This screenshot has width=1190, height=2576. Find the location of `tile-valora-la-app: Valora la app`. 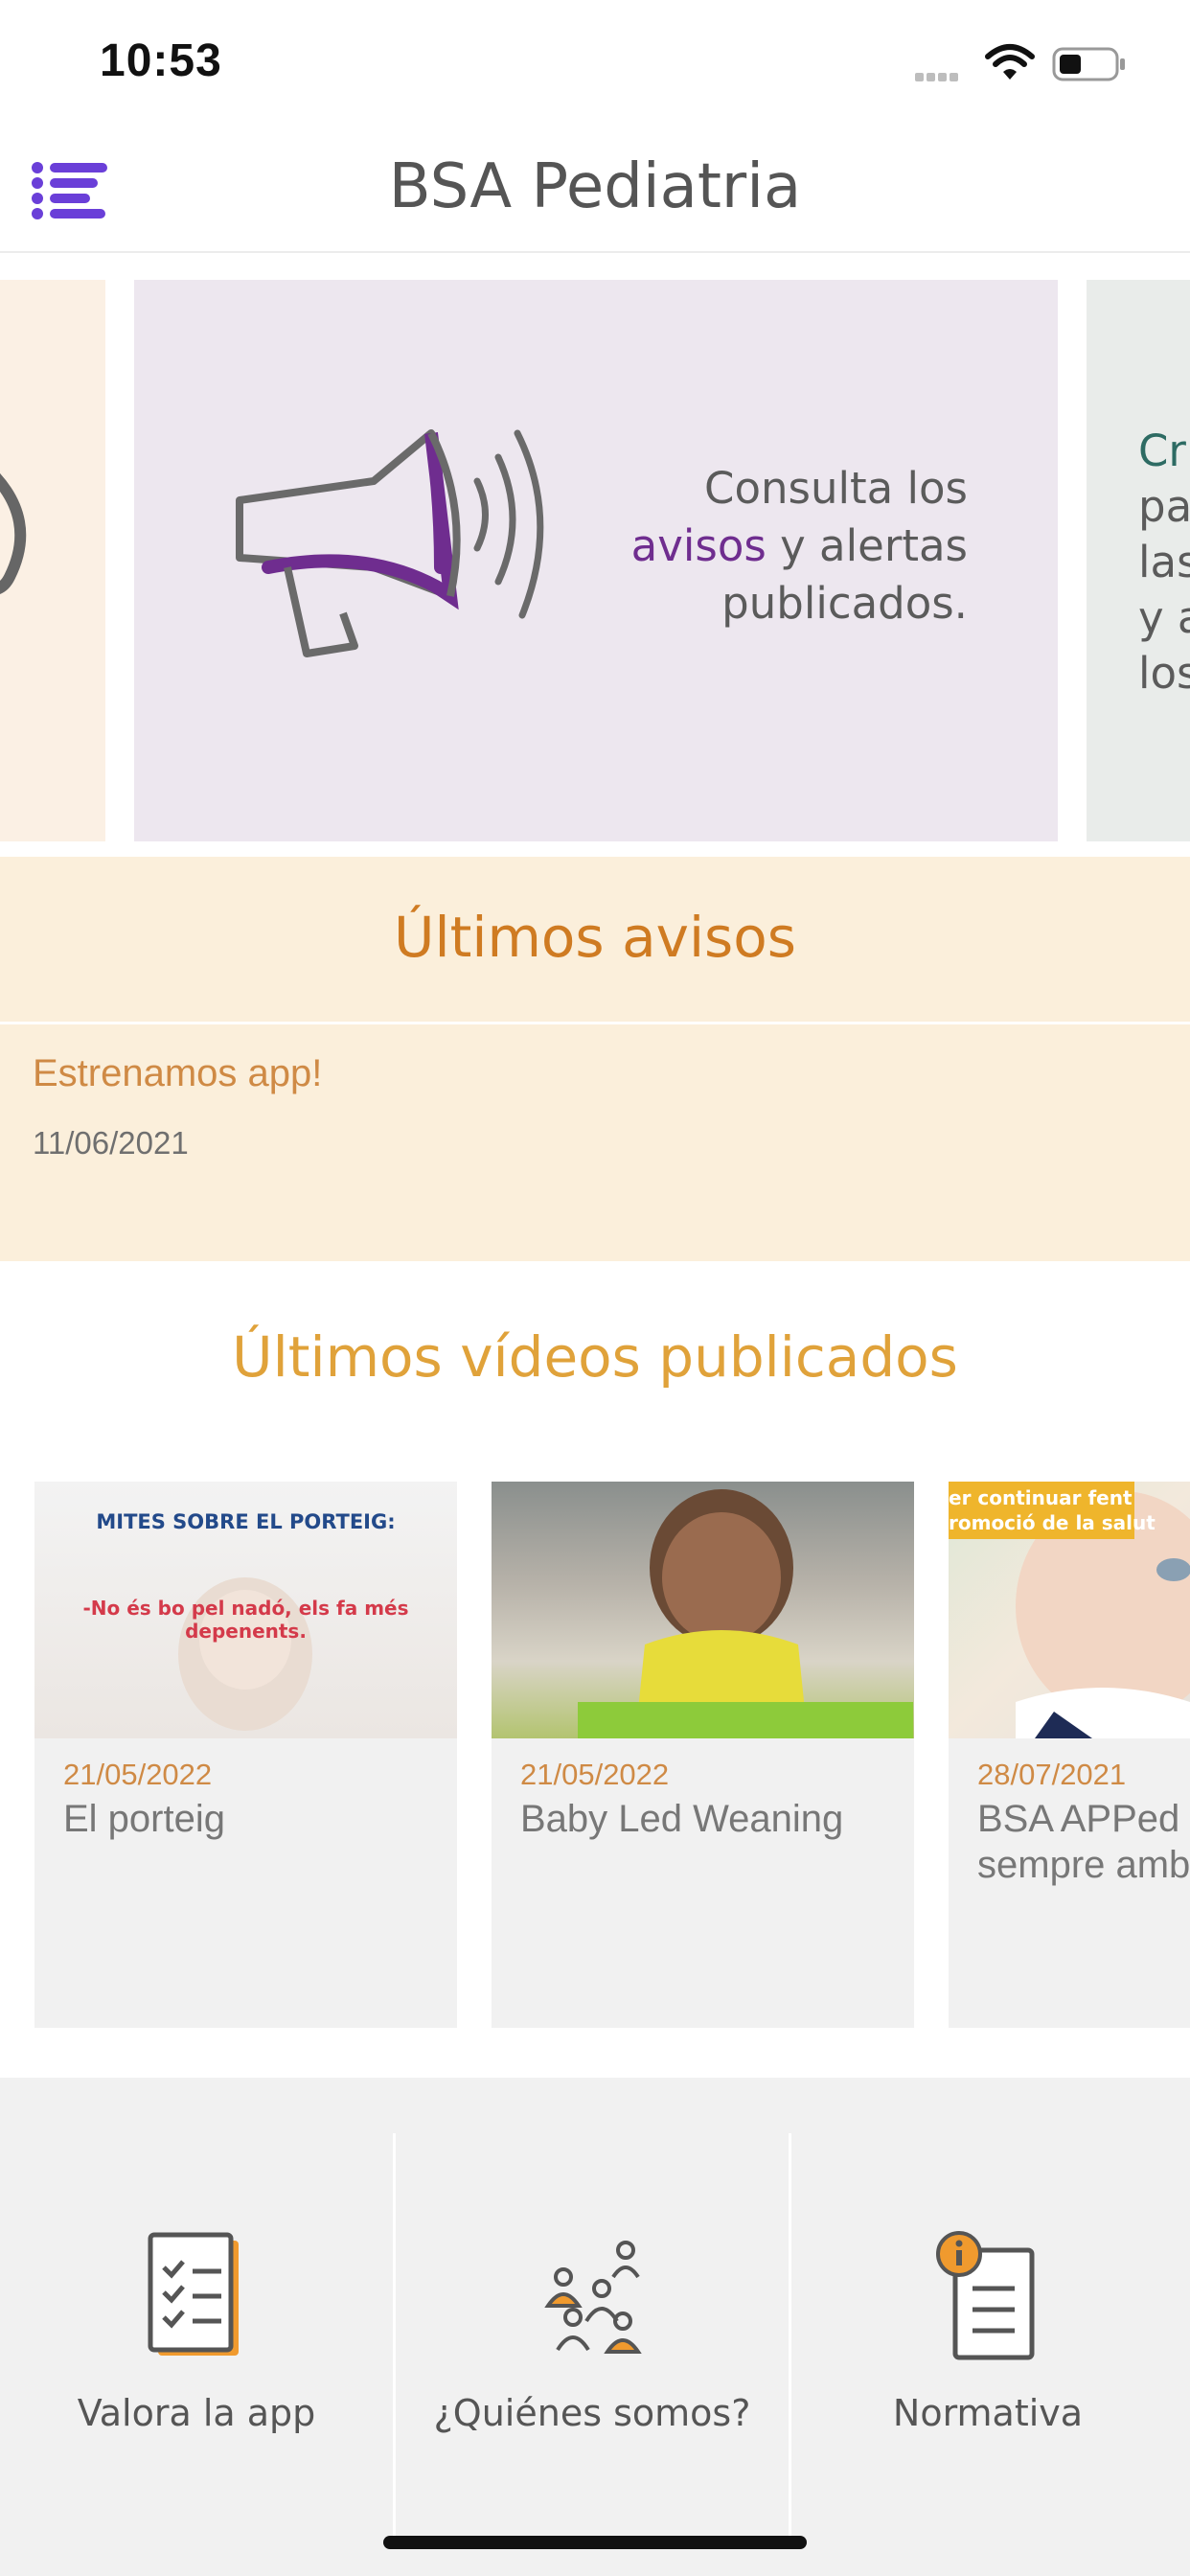

tile-valora-la-app: Valora la app is located at coordinates (197, 2344).